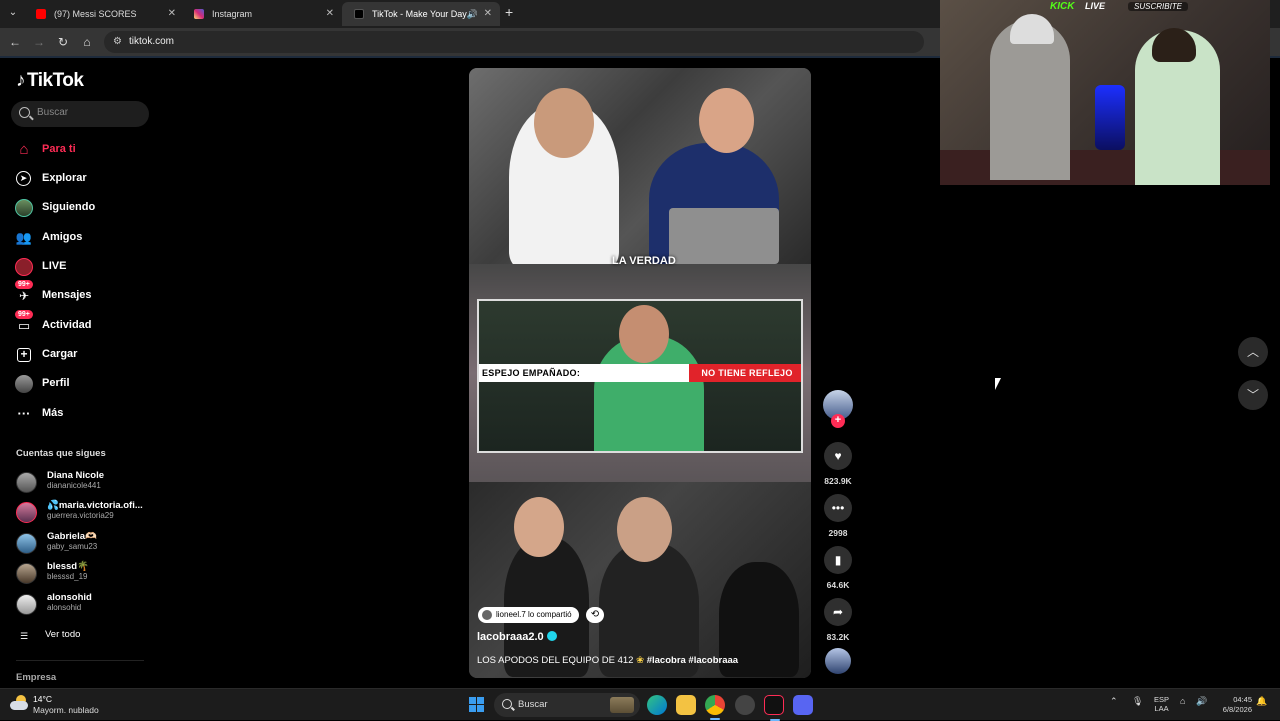  What do you see at coordinates (53, 413) in the screenshot?
I see `nav-label: Más` at bounding box center [53, 413].